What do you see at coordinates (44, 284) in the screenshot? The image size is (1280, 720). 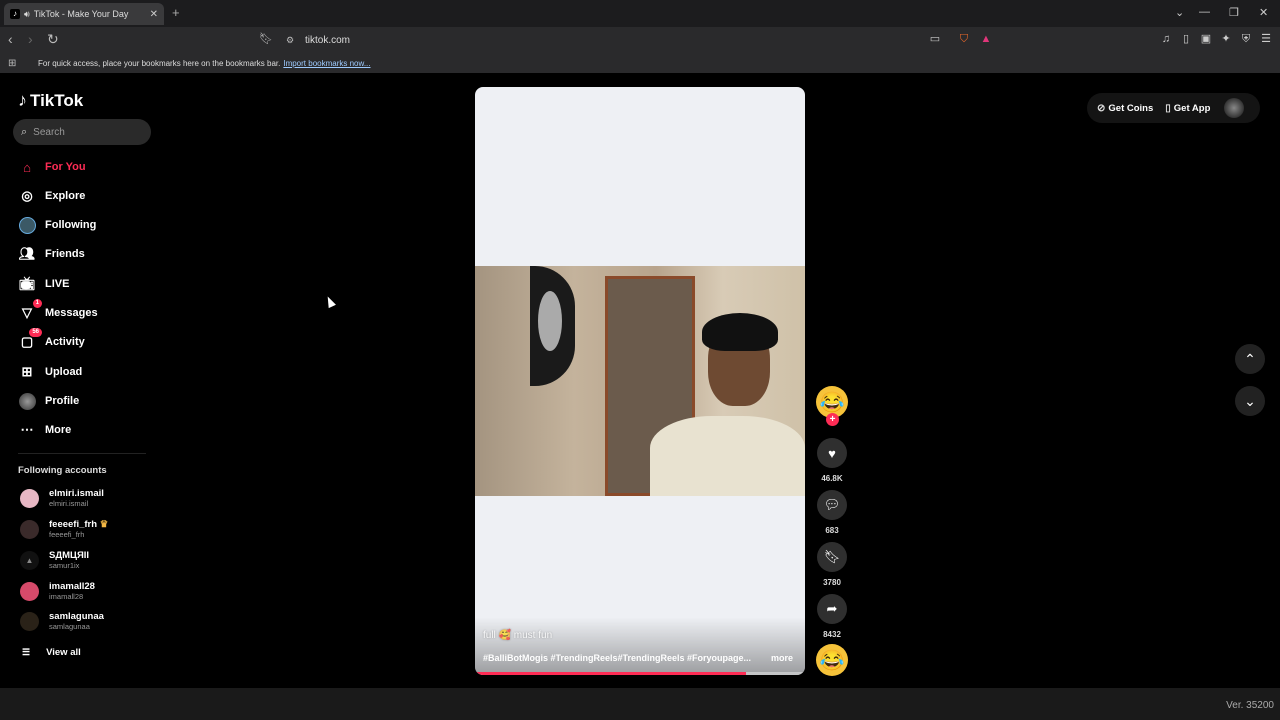 I see `nav-live: 📺︎ LIVE` at bounding box center [44, 284].